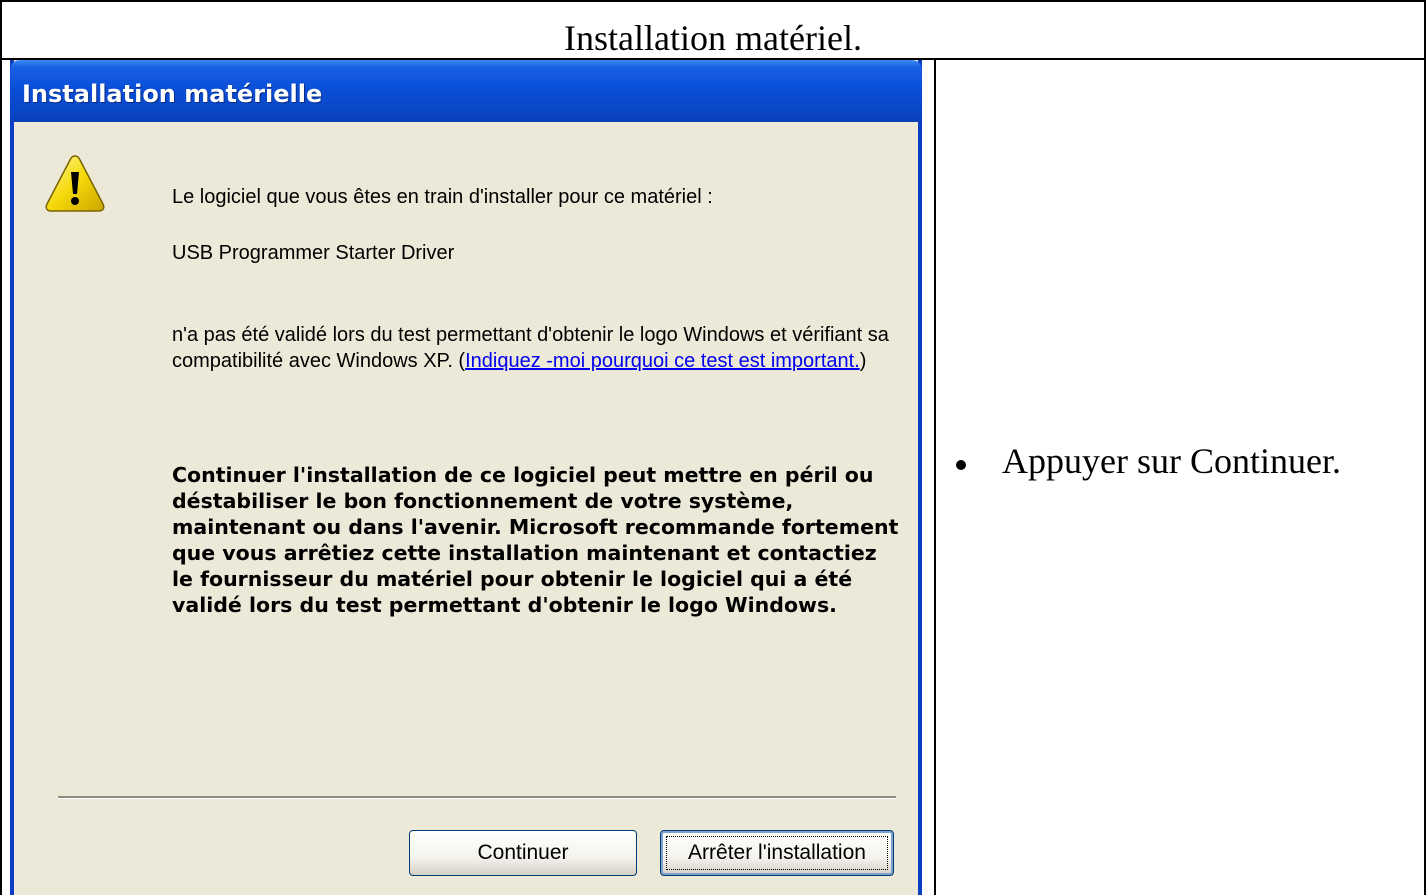  Describe the element at coordinates (713, 38) in the screenshot. I see `table-header-title: Installation matériel.` at that location.